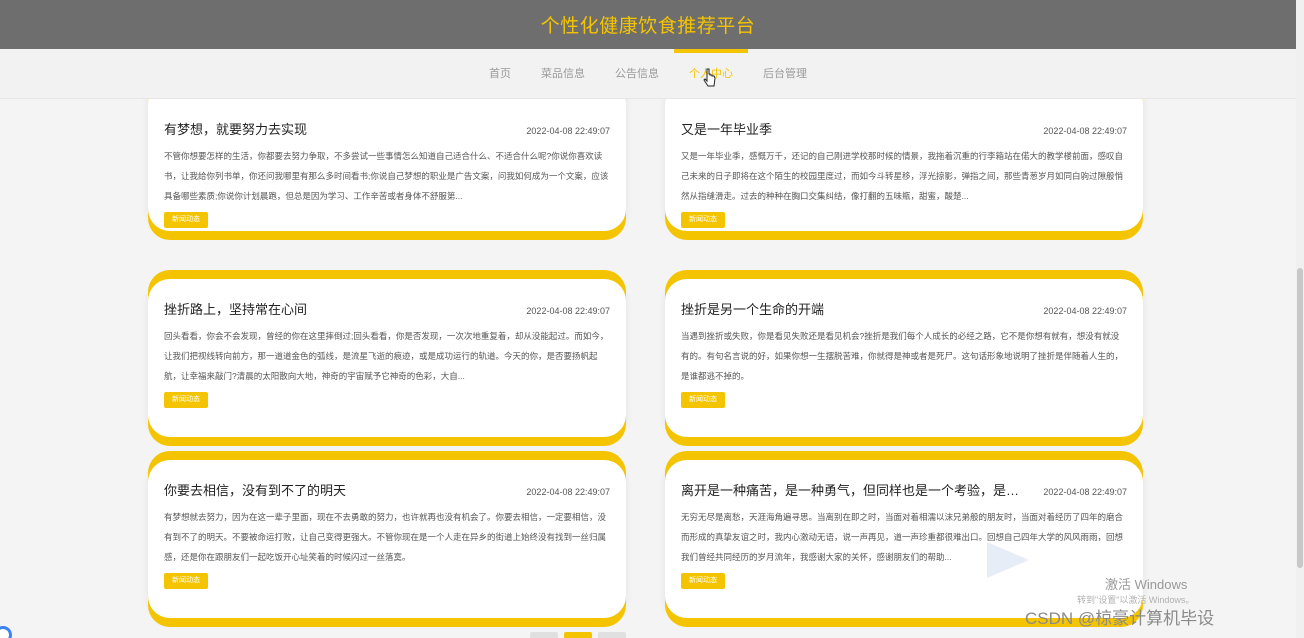 This screenshot has width=1304, height=638. Describe the element at coordinates (235, 308) in the screenshot. I see `news-card-title: 挫折路上，坚持常在心间` at that location.